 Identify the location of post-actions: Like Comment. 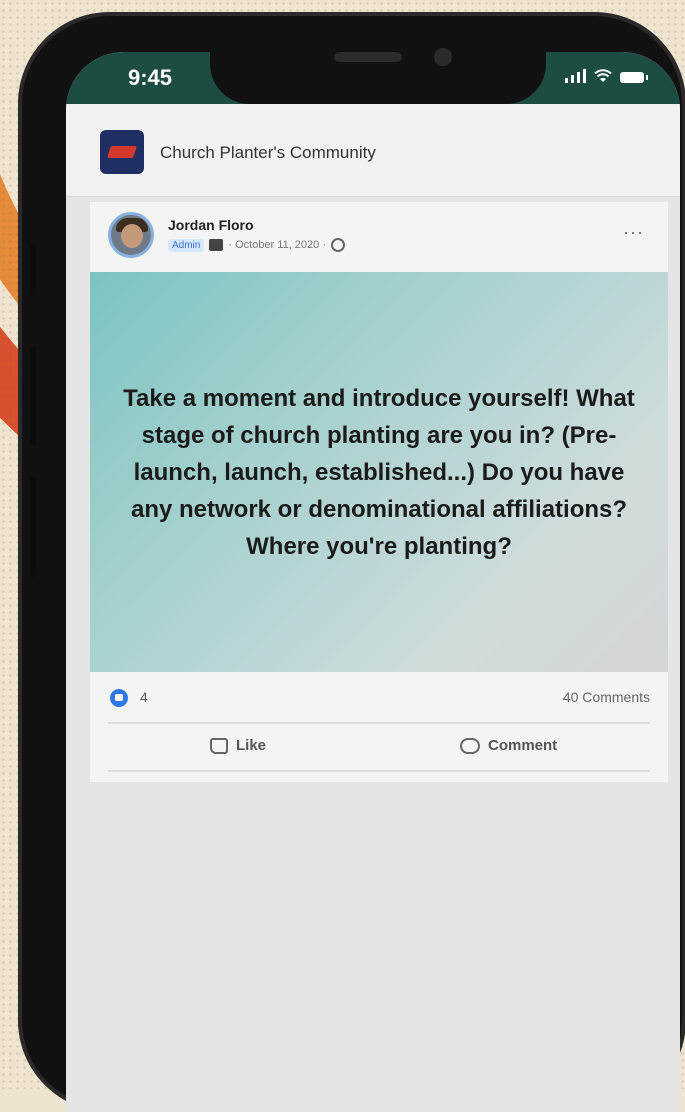
(379, 747).